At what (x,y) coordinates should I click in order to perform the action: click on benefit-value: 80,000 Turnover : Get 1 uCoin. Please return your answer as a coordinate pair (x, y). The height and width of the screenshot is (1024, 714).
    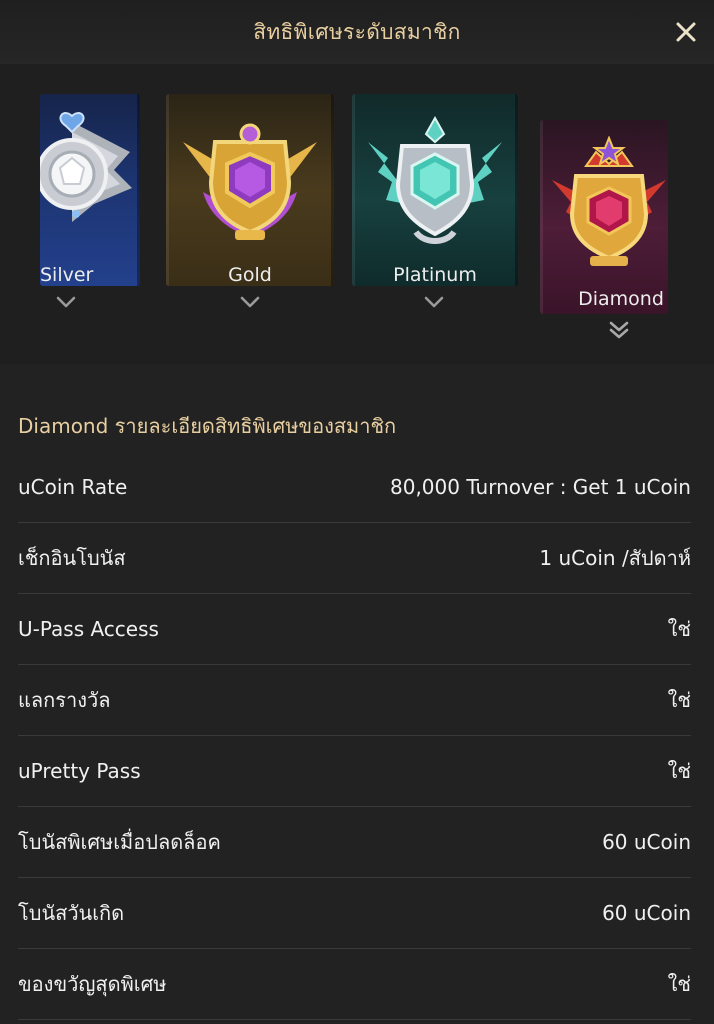
    Looking at the image, I should click on (540, 487).